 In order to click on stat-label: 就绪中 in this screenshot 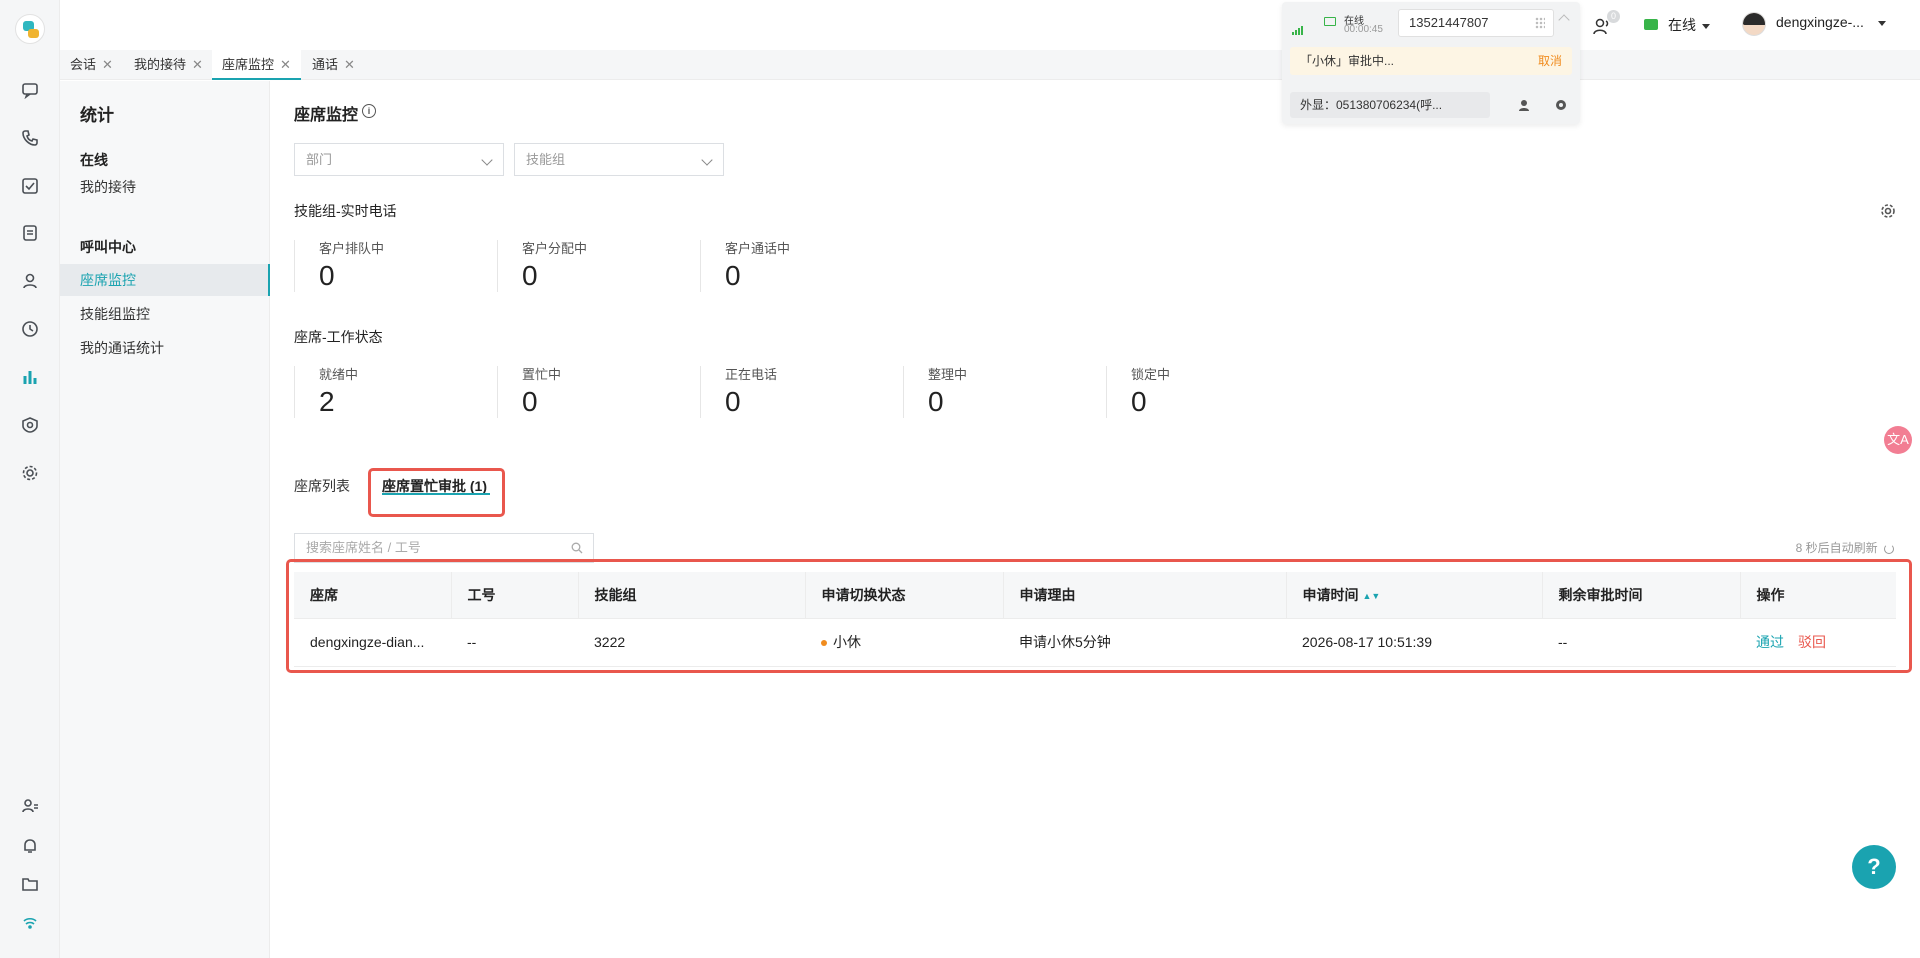, I will do `click(339, 374)`.